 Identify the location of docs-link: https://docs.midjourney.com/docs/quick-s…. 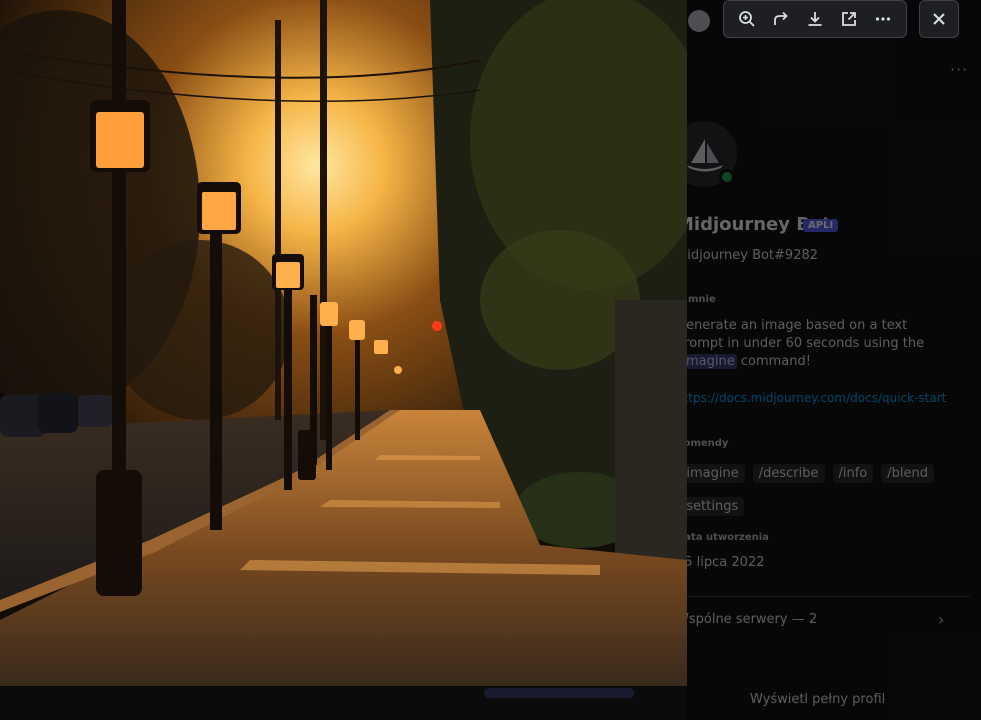
(821, 398).